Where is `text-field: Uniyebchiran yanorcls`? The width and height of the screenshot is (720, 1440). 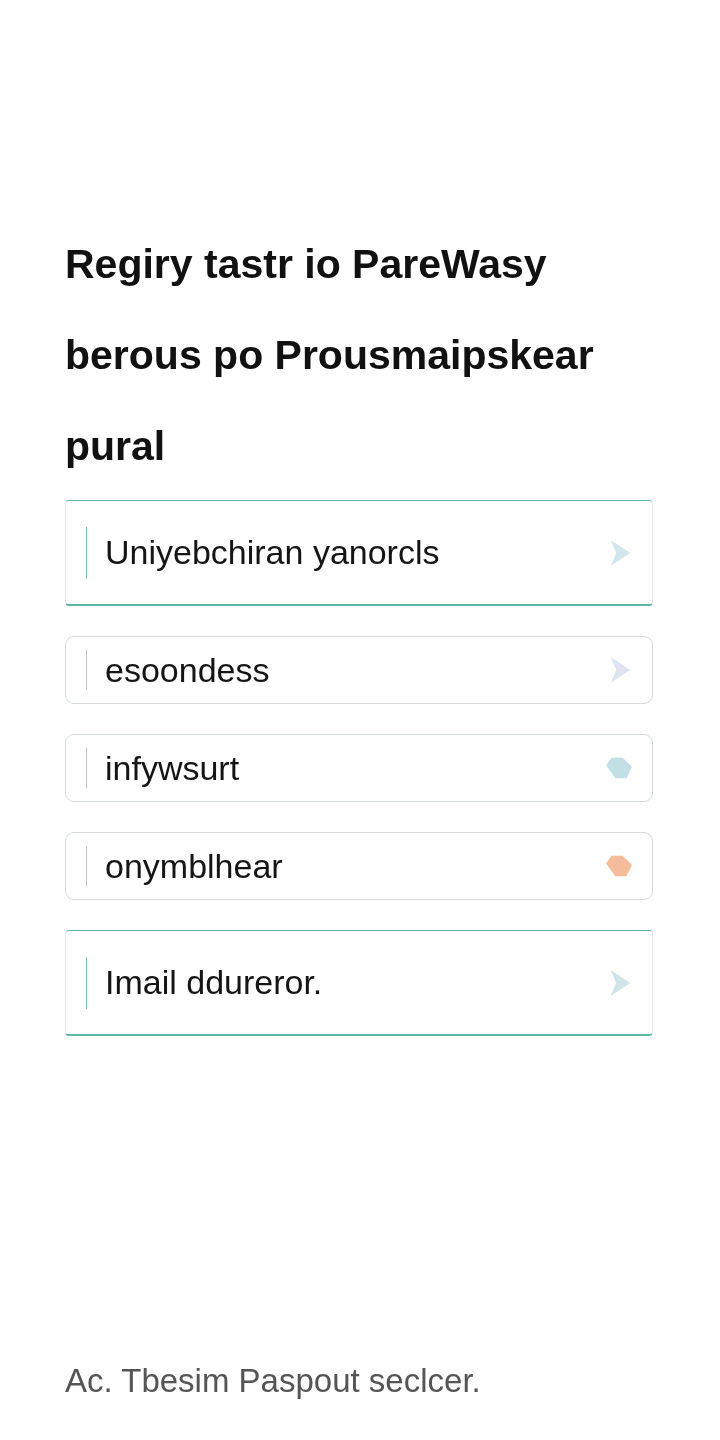 text-field: Uniyebchiran yanorcls is located at coordinates (359, 553).